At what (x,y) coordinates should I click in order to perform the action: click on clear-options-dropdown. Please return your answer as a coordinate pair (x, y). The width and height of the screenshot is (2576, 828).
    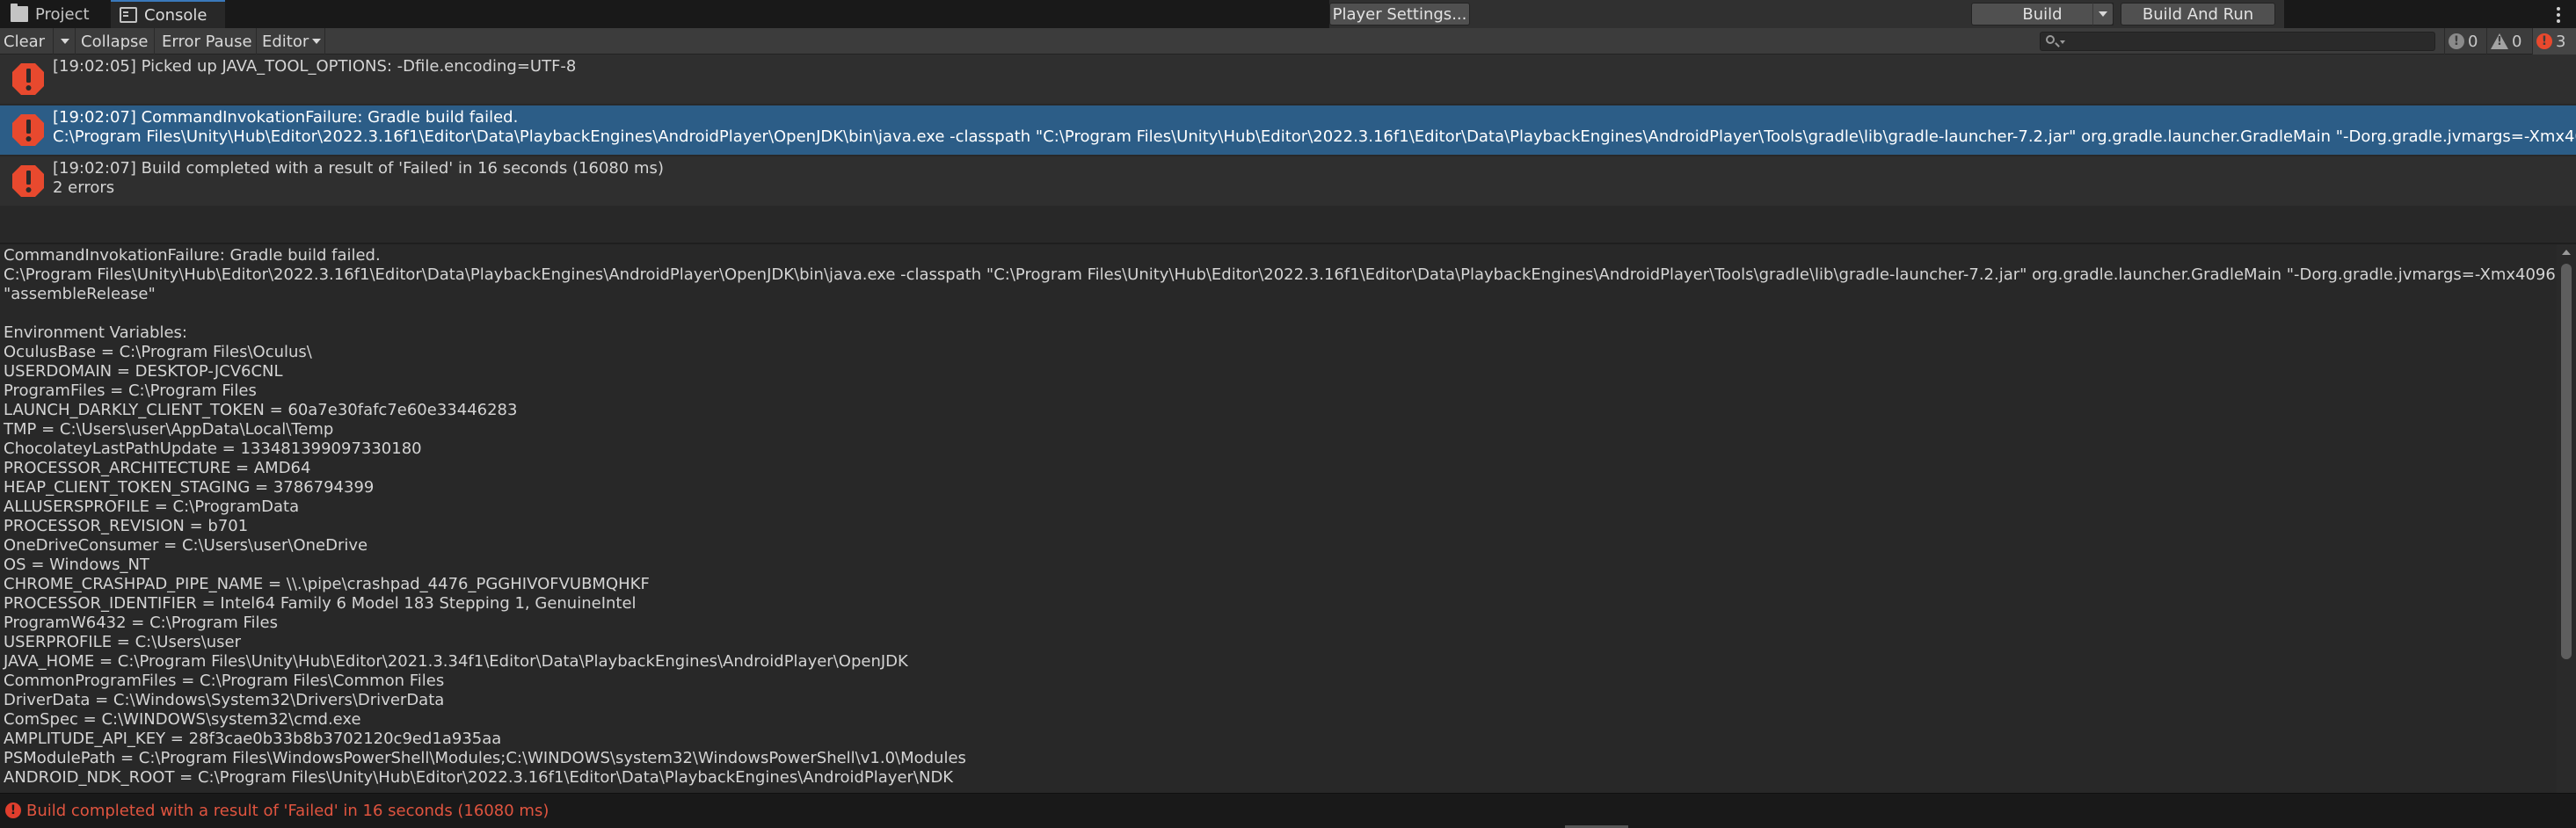
    Looking at the image, I should click on (64, 41).